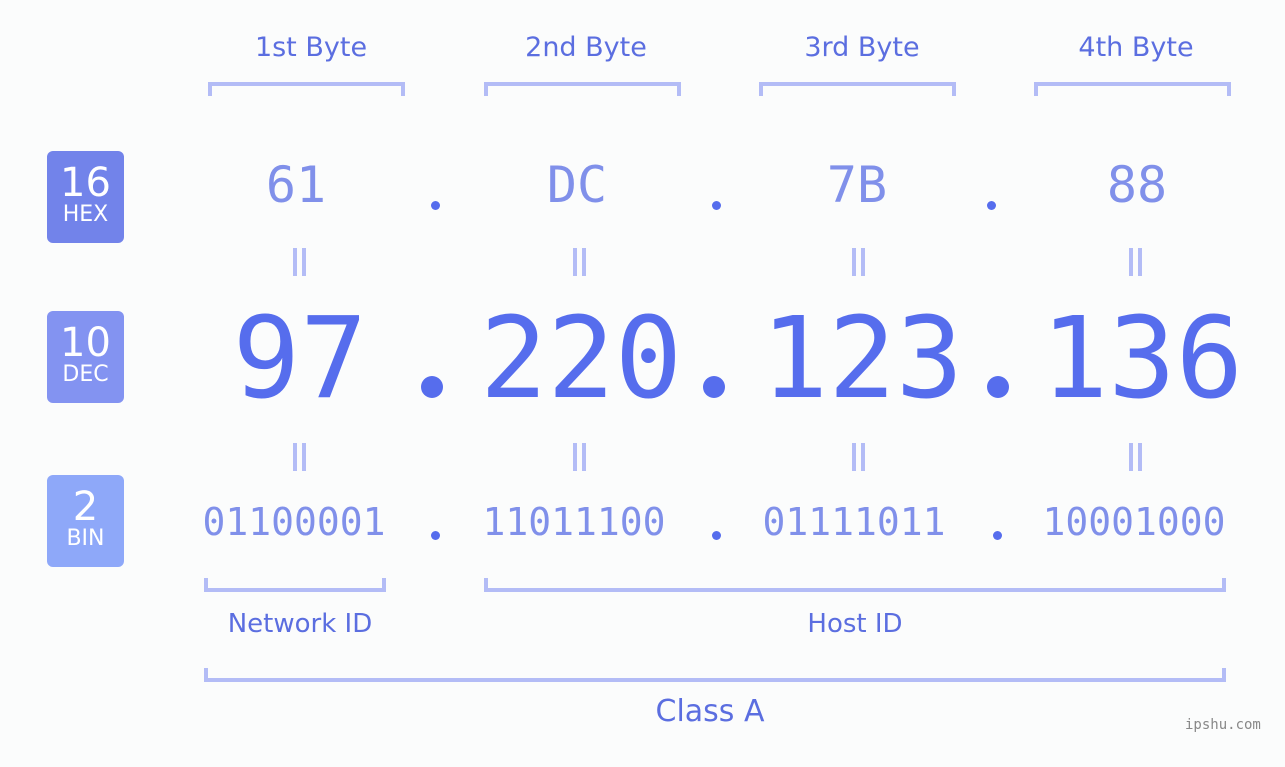  I want to click on dec-badge: 10 DEC, so click(85, 357).